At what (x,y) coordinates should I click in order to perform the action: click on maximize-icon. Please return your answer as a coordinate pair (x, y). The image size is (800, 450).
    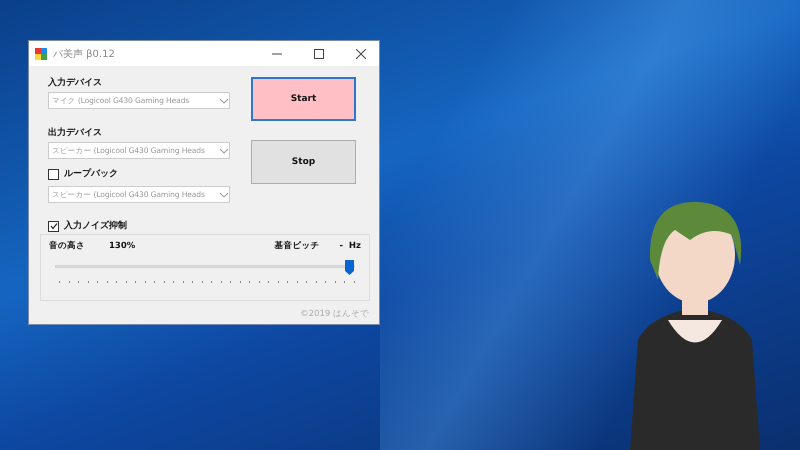
    Looking at the image, I should click on (319, 53).